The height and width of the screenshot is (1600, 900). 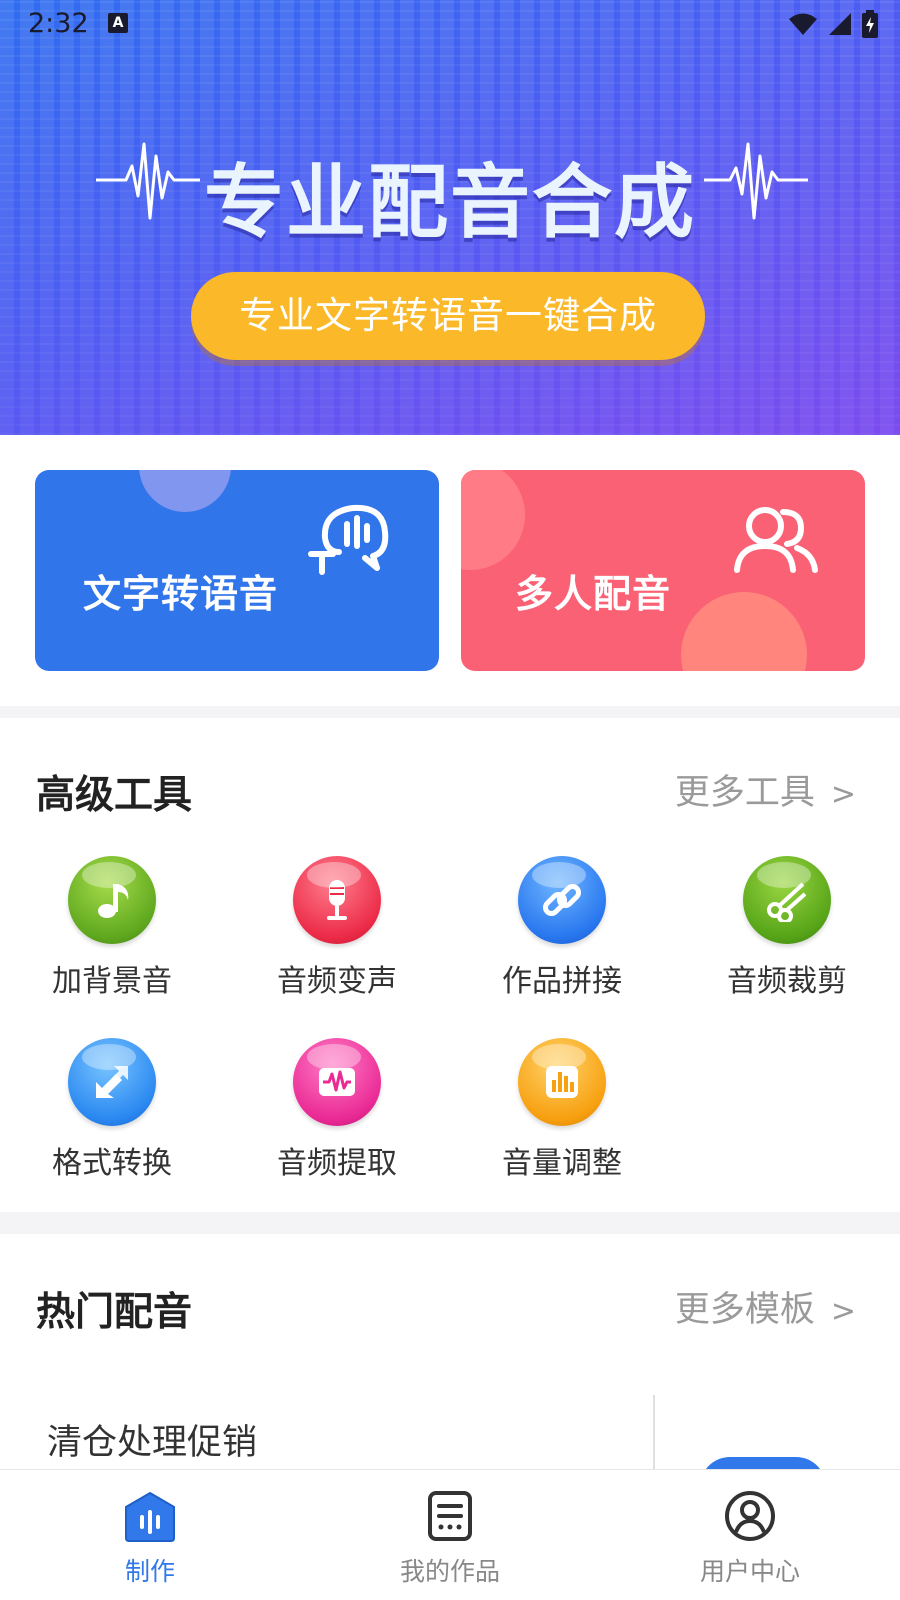 I want to click on more-tools-link: 更多工具 >, so click(x=765, y=789).